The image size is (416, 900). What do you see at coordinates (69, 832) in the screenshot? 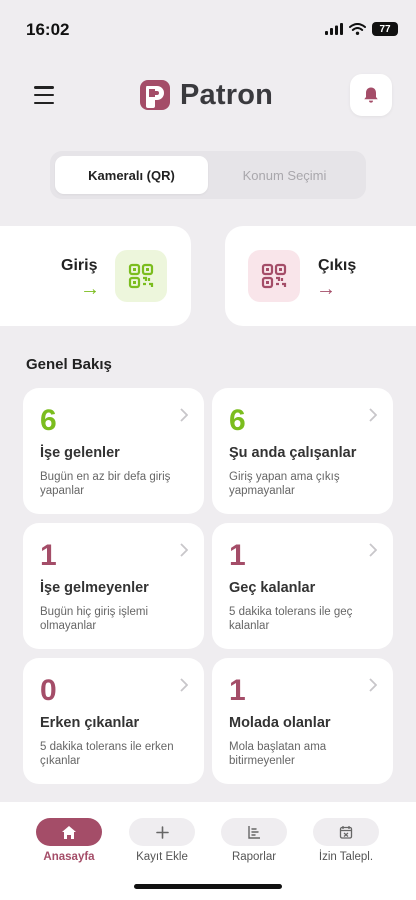
I see `home-icon` at bounding box center [69, 832].